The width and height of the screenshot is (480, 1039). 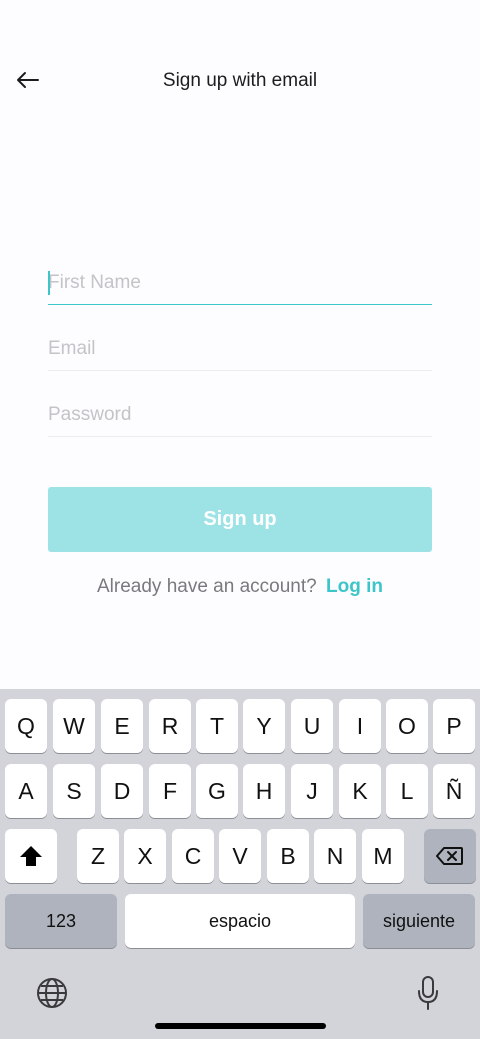 I want to click on keyboard-row-3: Z X C V B N M, so click(x=240, y=856).